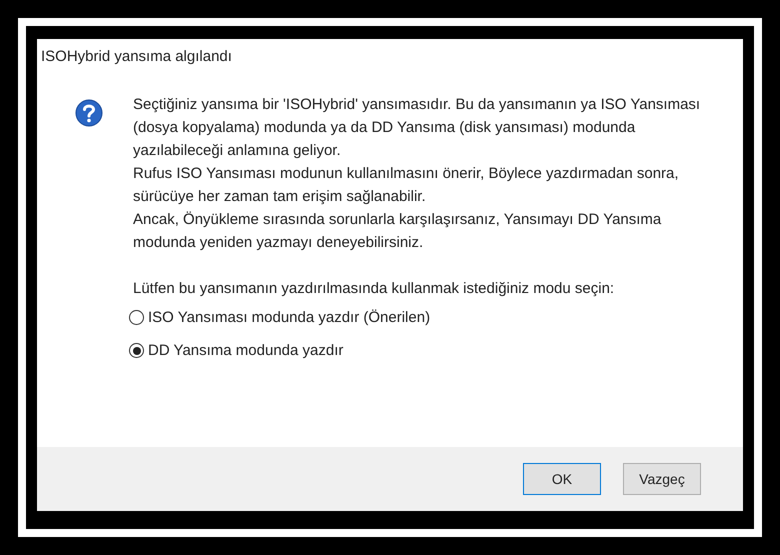 This screenshot has width=780, height=555. Describe the element at coordinates (426, 317) in the screenshot. I see `radio-option: ISO Yansıması modunda yazdır (Önerilen)` at that location.